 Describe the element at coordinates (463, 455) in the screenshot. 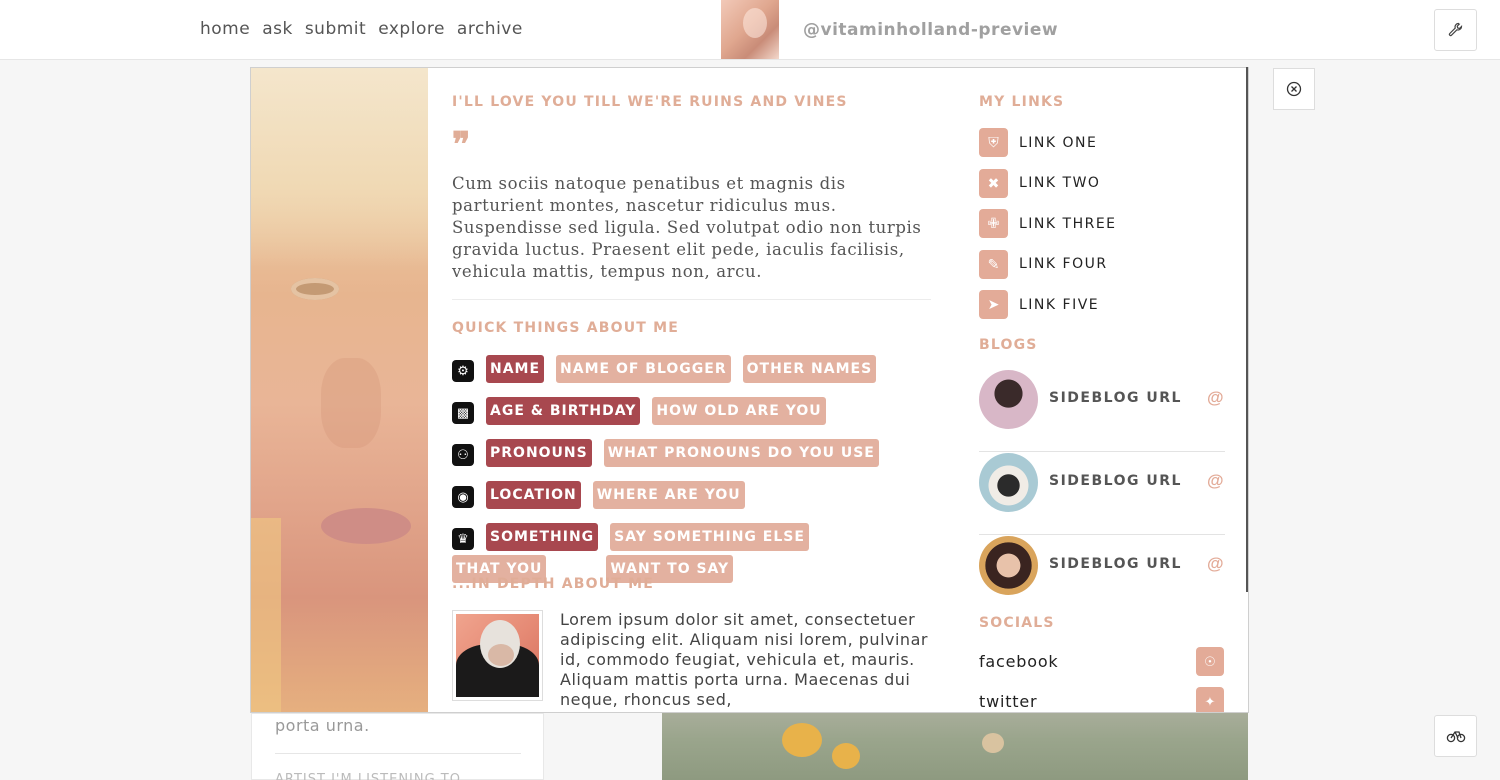

I see `pronoun-icon: ⚇` at that location.